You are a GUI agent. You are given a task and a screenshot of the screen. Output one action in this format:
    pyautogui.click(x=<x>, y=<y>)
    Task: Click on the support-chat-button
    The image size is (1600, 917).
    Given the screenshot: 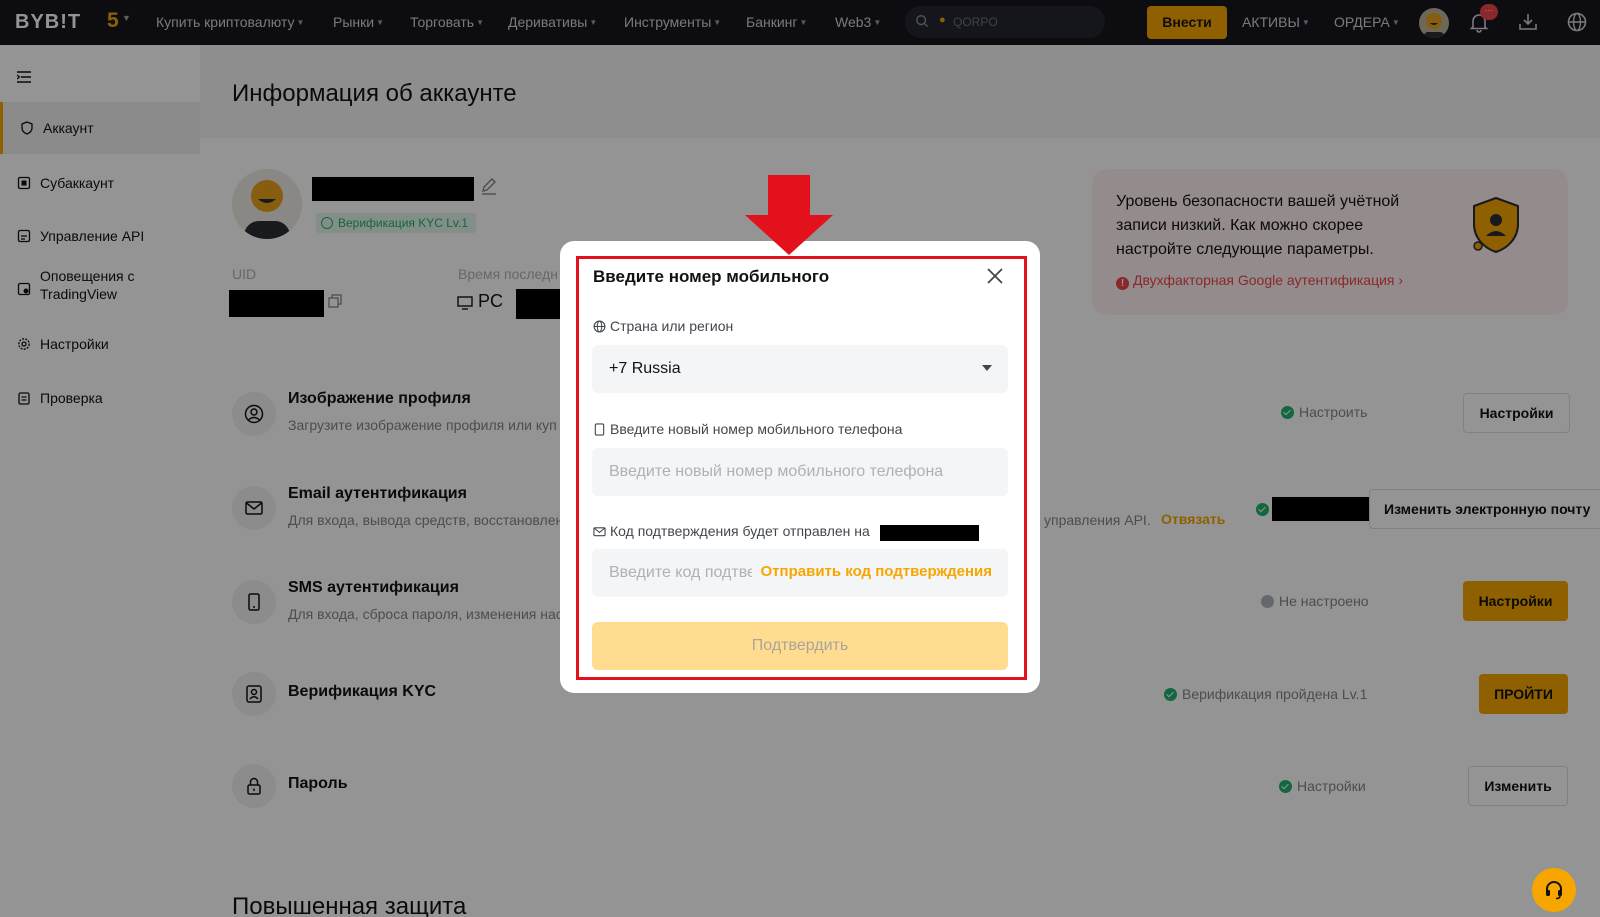 What is the action you would take?
    pyautogui.click(x=1554, y=890)
    